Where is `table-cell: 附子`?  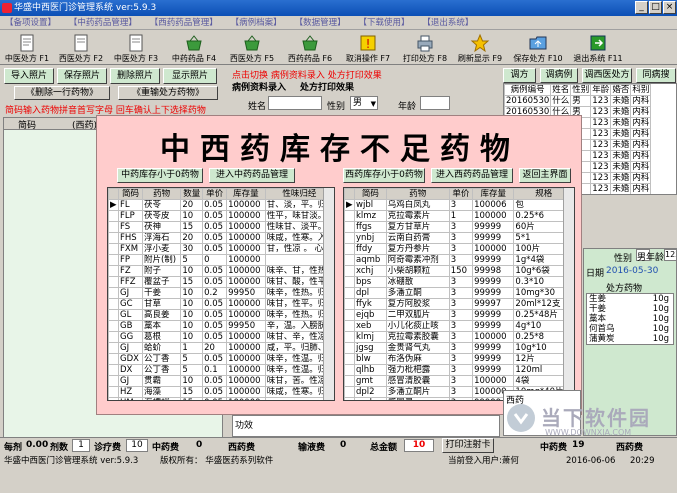 table-cell: 附子 is located at coordinates (161, 271).